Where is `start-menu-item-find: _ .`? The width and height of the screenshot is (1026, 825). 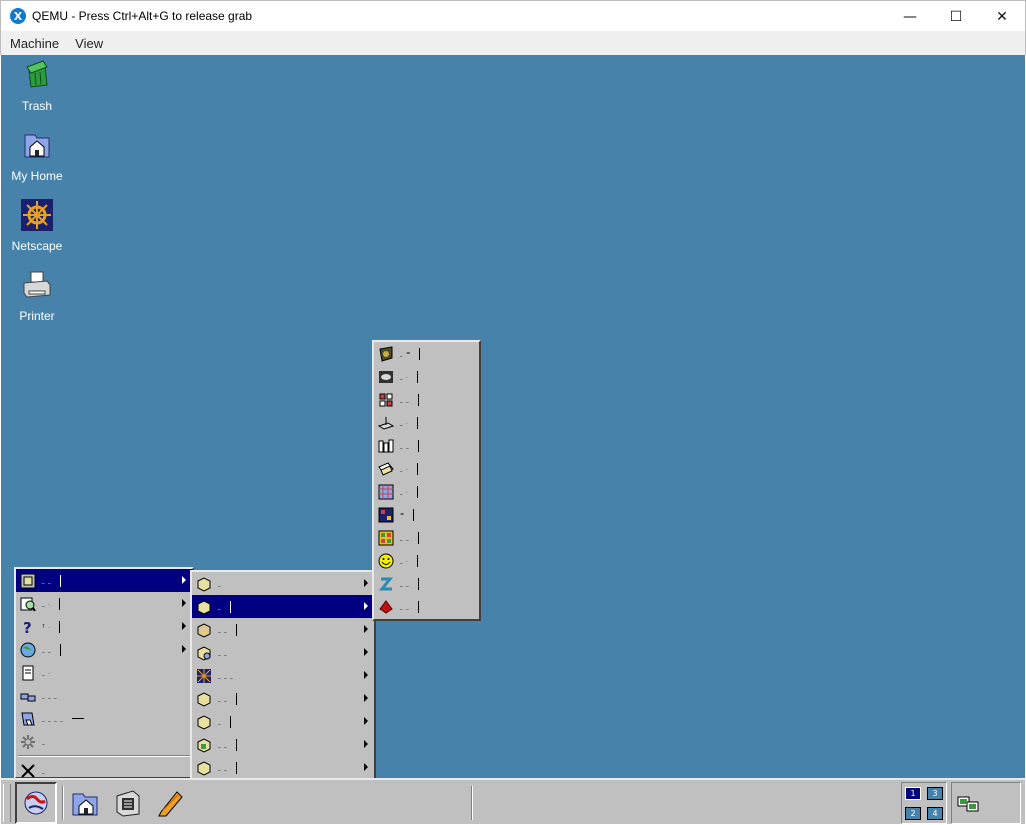
start-menu-item-find: _ . is located at coordinates (104, 603).